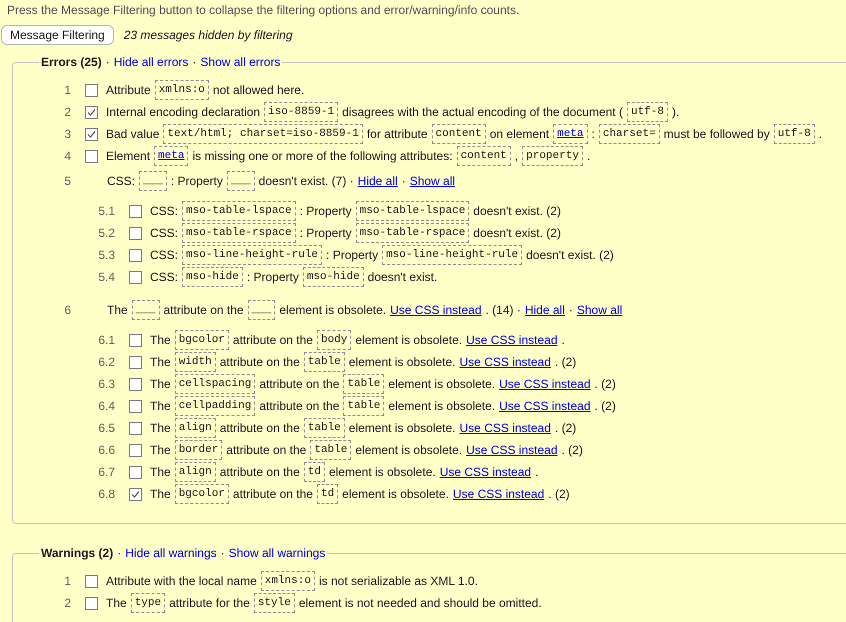  Describe the element at coordinates (106, 406) in the screenshot. I see `message-number: 6.4` at that location.